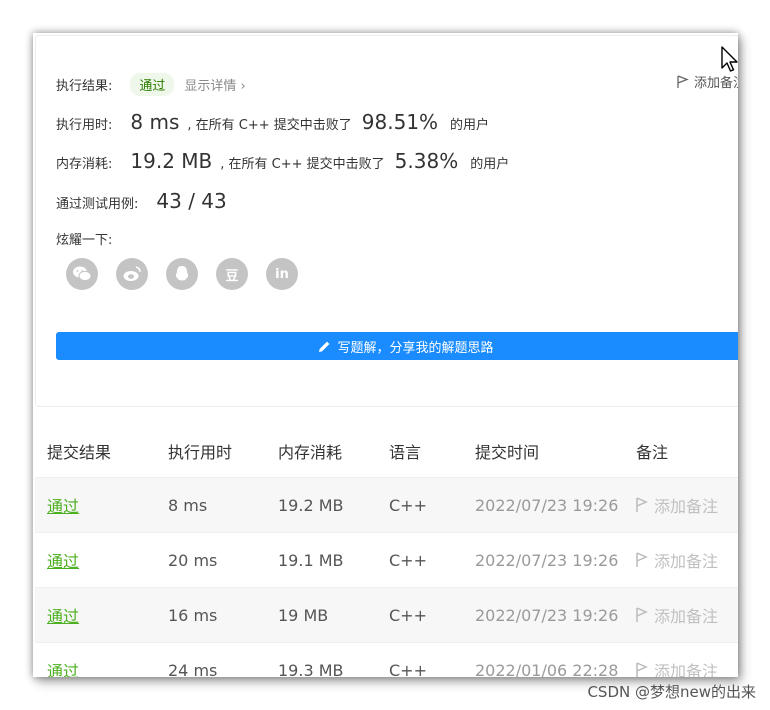 Image resolution: width=770 pixels, height=710 pixels. I want to click on header-time: 提交时间, so click(555, 451).